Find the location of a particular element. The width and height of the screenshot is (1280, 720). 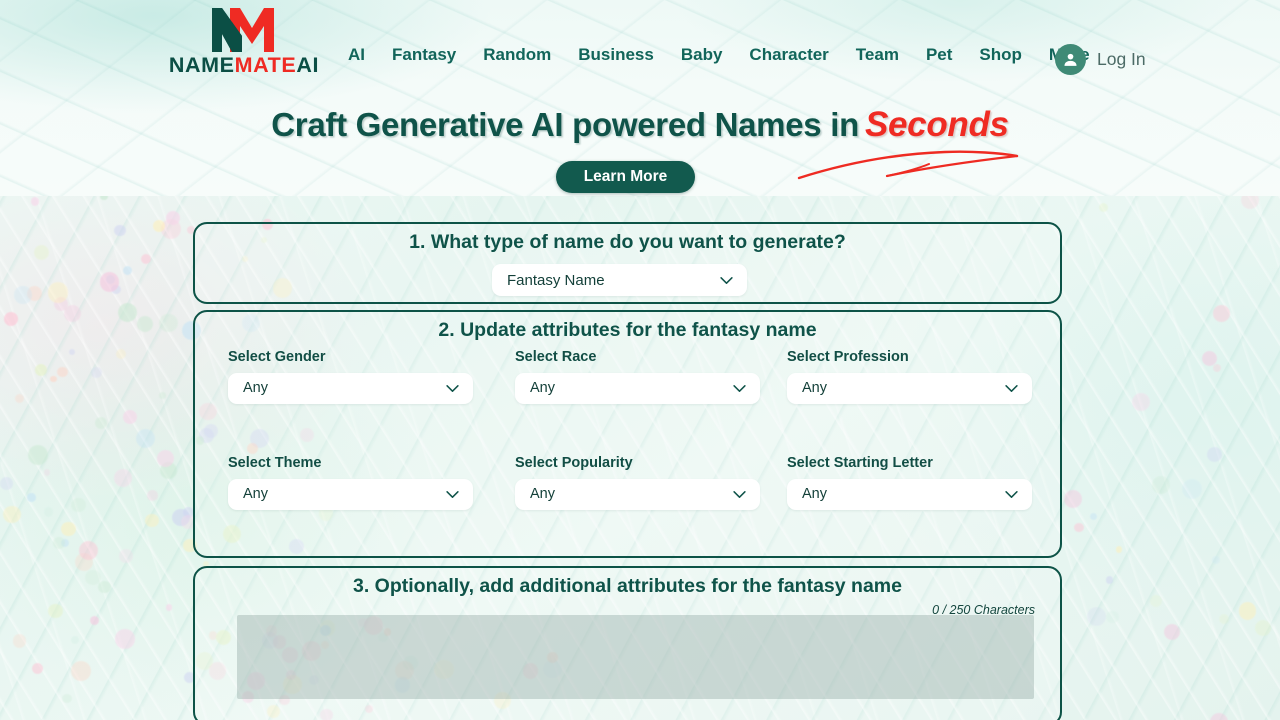

brand-logo: NAMEMATEAI is located at coordinates (244, 41).